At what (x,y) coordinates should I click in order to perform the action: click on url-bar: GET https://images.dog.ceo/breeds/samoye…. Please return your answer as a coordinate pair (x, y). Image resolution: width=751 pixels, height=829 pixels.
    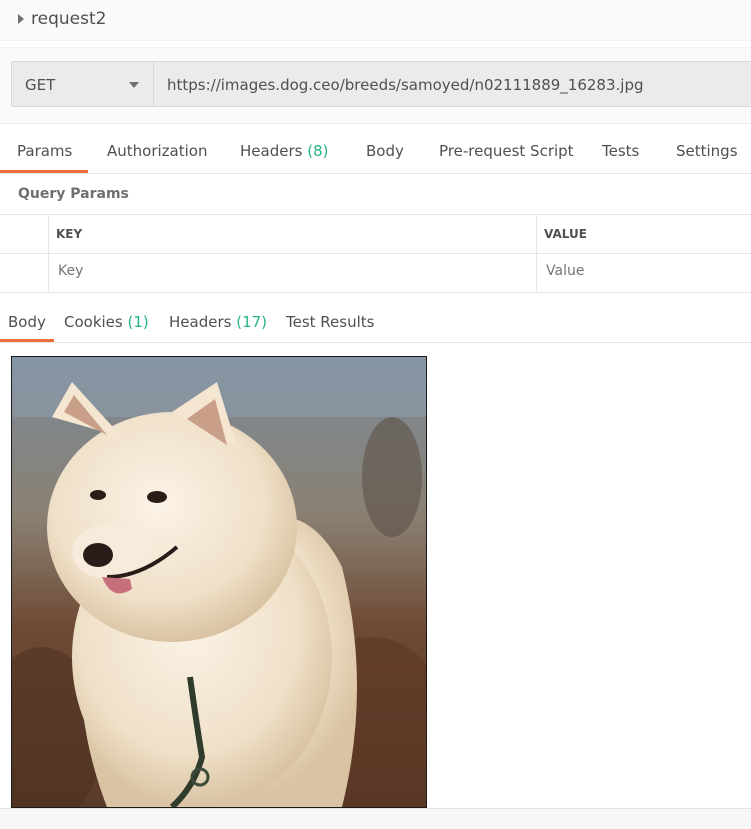
    Looking at the image, I should click on (375, 85).